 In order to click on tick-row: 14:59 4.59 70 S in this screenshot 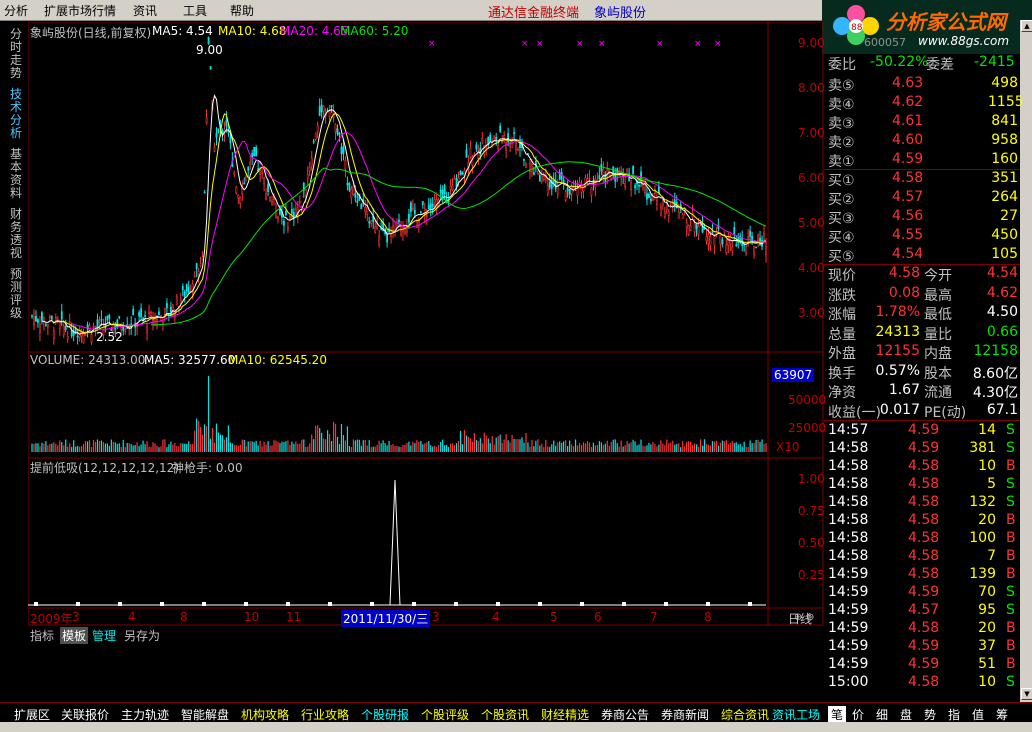, I will do `click(923, 593)`.